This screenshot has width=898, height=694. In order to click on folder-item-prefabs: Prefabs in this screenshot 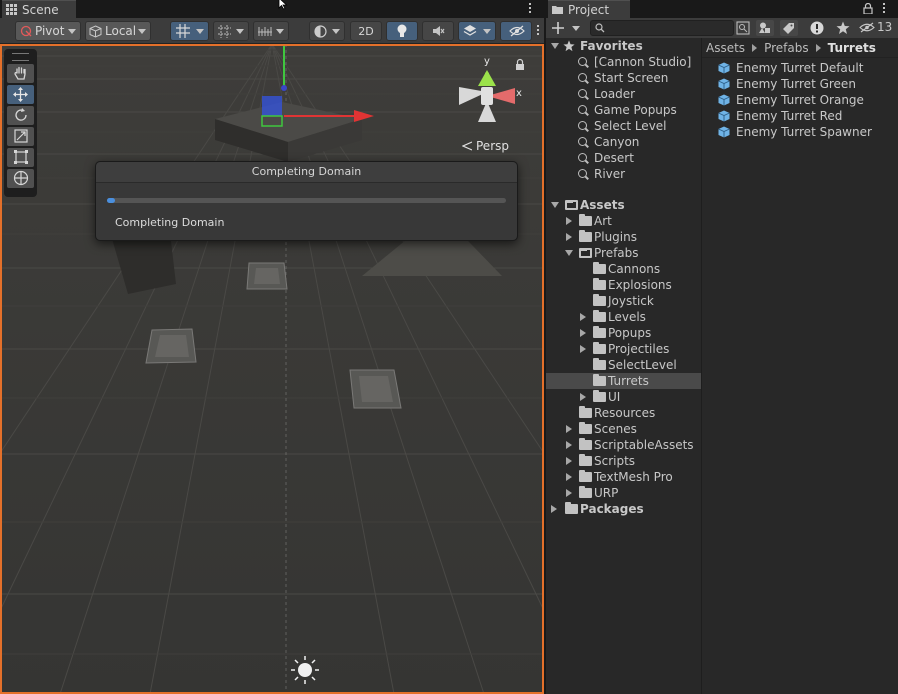, I will do `click(623, 253)`.